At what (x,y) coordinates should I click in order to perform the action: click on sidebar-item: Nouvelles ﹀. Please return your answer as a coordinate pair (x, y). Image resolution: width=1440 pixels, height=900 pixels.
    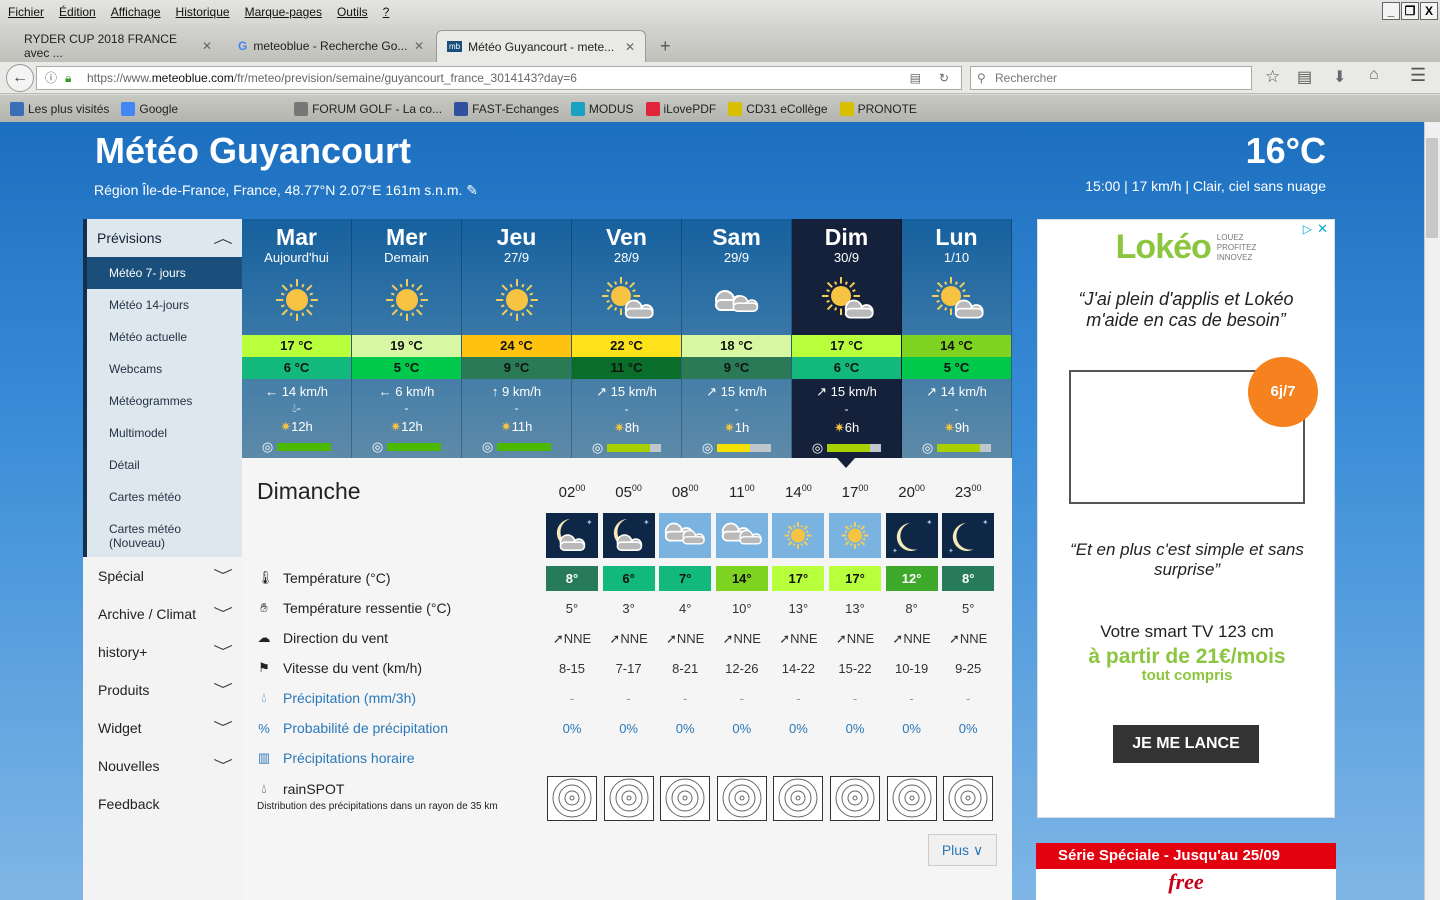
    Looking at the image, I should click on (162, 766).